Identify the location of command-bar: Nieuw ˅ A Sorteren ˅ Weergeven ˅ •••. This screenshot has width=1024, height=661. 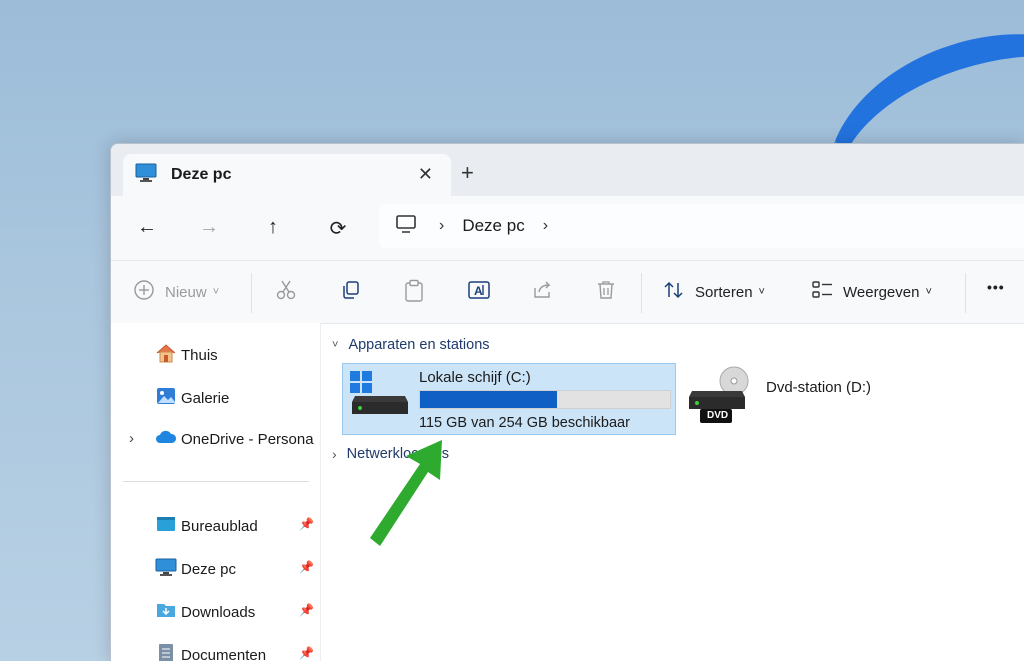
(567, 292).